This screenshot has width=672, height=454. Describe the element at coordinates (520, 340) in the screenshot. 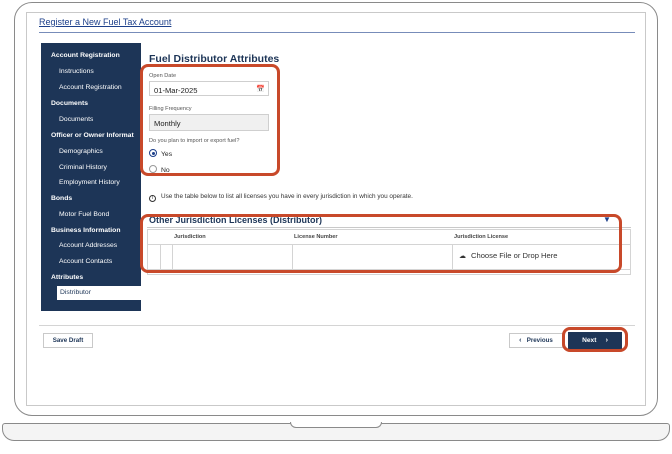

I see `chevron-left-icon: ‹` at that location.